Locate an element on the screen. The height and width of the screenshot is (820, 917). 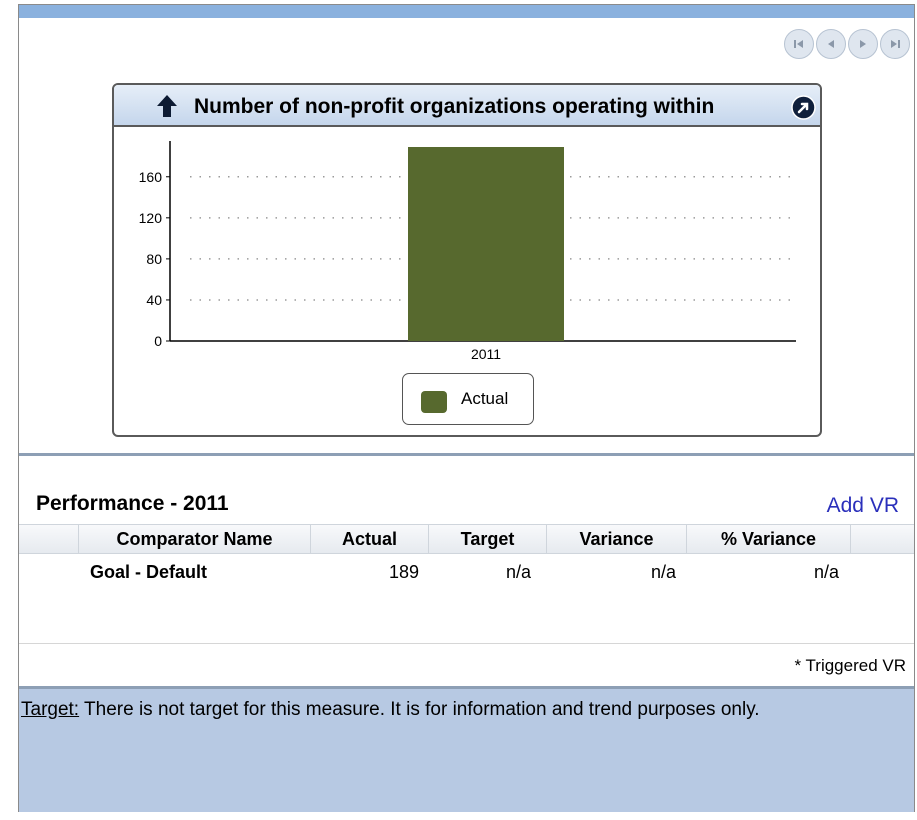
header-target: Target is located at coordinates (488, 539).